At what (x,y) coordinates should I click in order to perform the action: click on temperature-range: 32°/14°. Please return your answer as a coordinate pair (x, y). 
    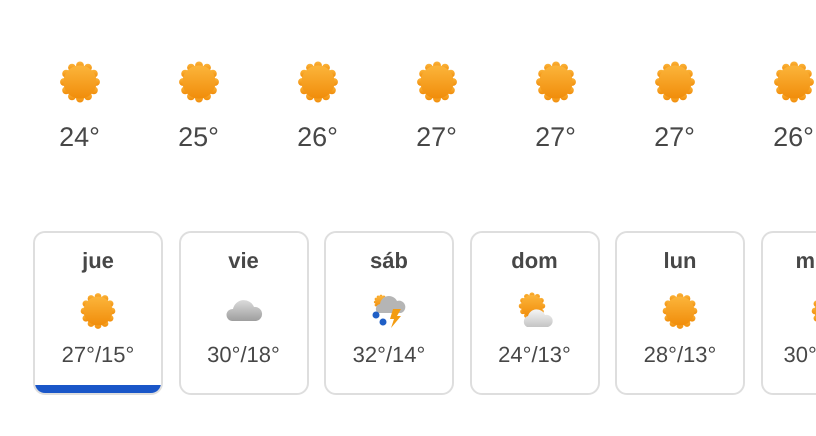
    Looking at the image, I should click on (389, 355).